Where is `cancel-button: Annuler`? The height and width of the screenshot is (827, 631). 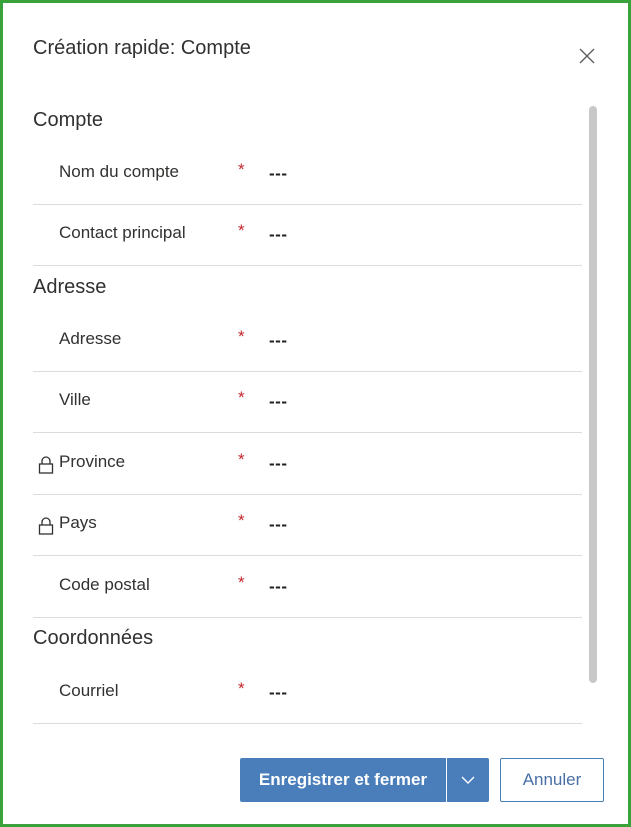
cancel-button: Annuler is located at coordinates (552, 780).